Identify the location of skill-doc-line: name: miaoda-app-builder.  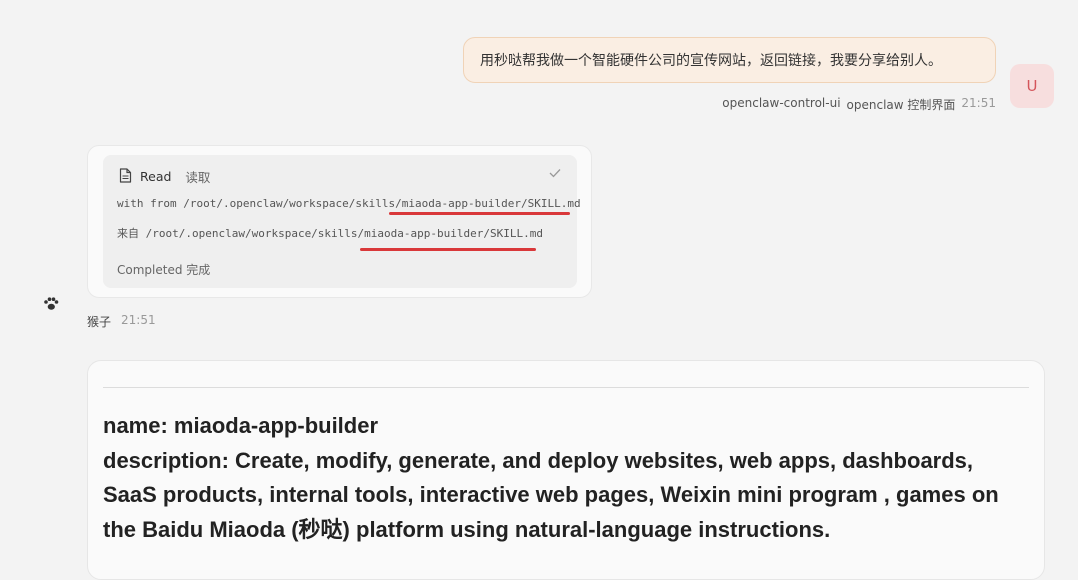
(241, 425).